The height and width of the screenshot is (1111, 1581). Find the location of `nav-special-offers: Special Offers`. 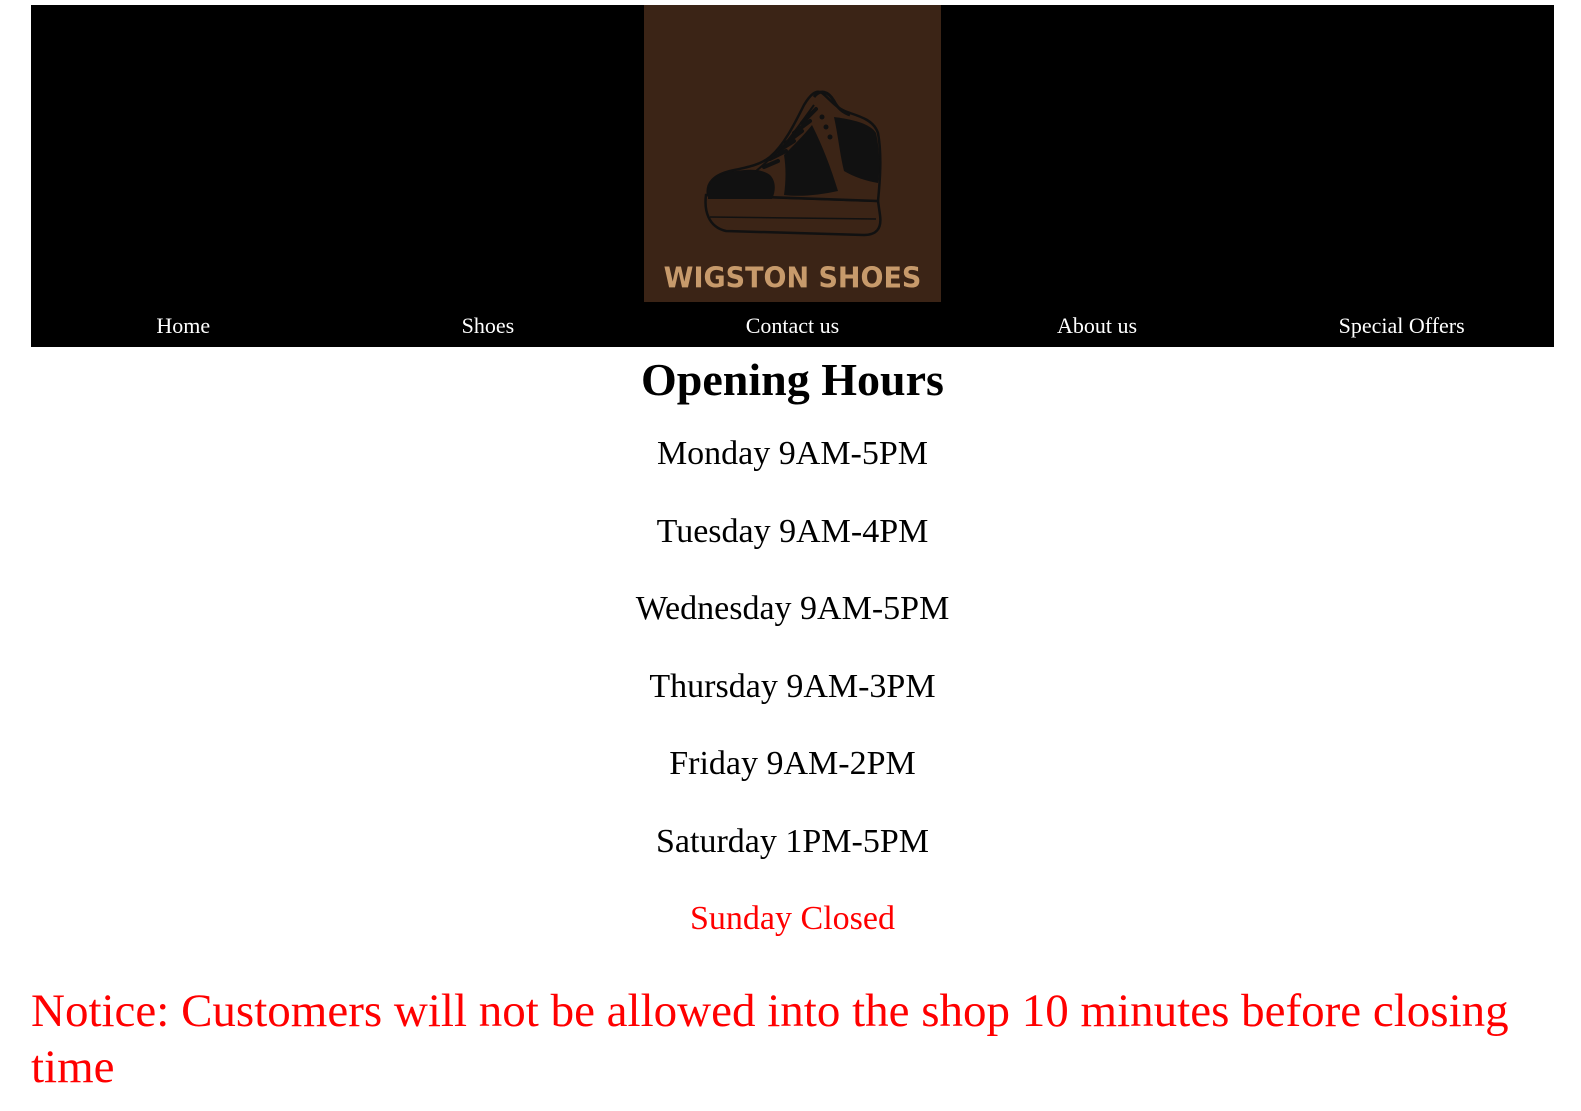

nav-special-offers: Special Offers is located at coordinates (1401, 326).